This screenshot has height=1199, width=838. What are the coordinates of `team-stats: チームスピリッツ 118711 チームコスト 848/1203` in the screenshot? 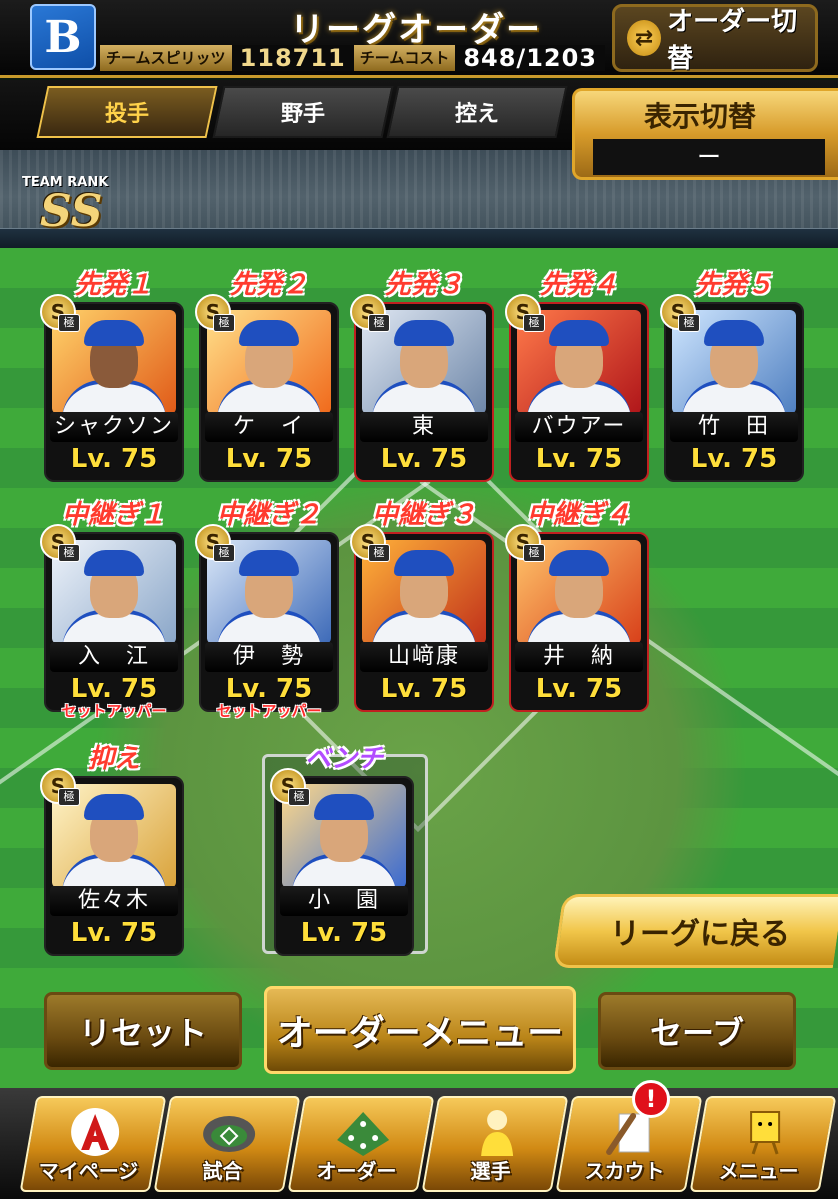 It's located at (352, 58).